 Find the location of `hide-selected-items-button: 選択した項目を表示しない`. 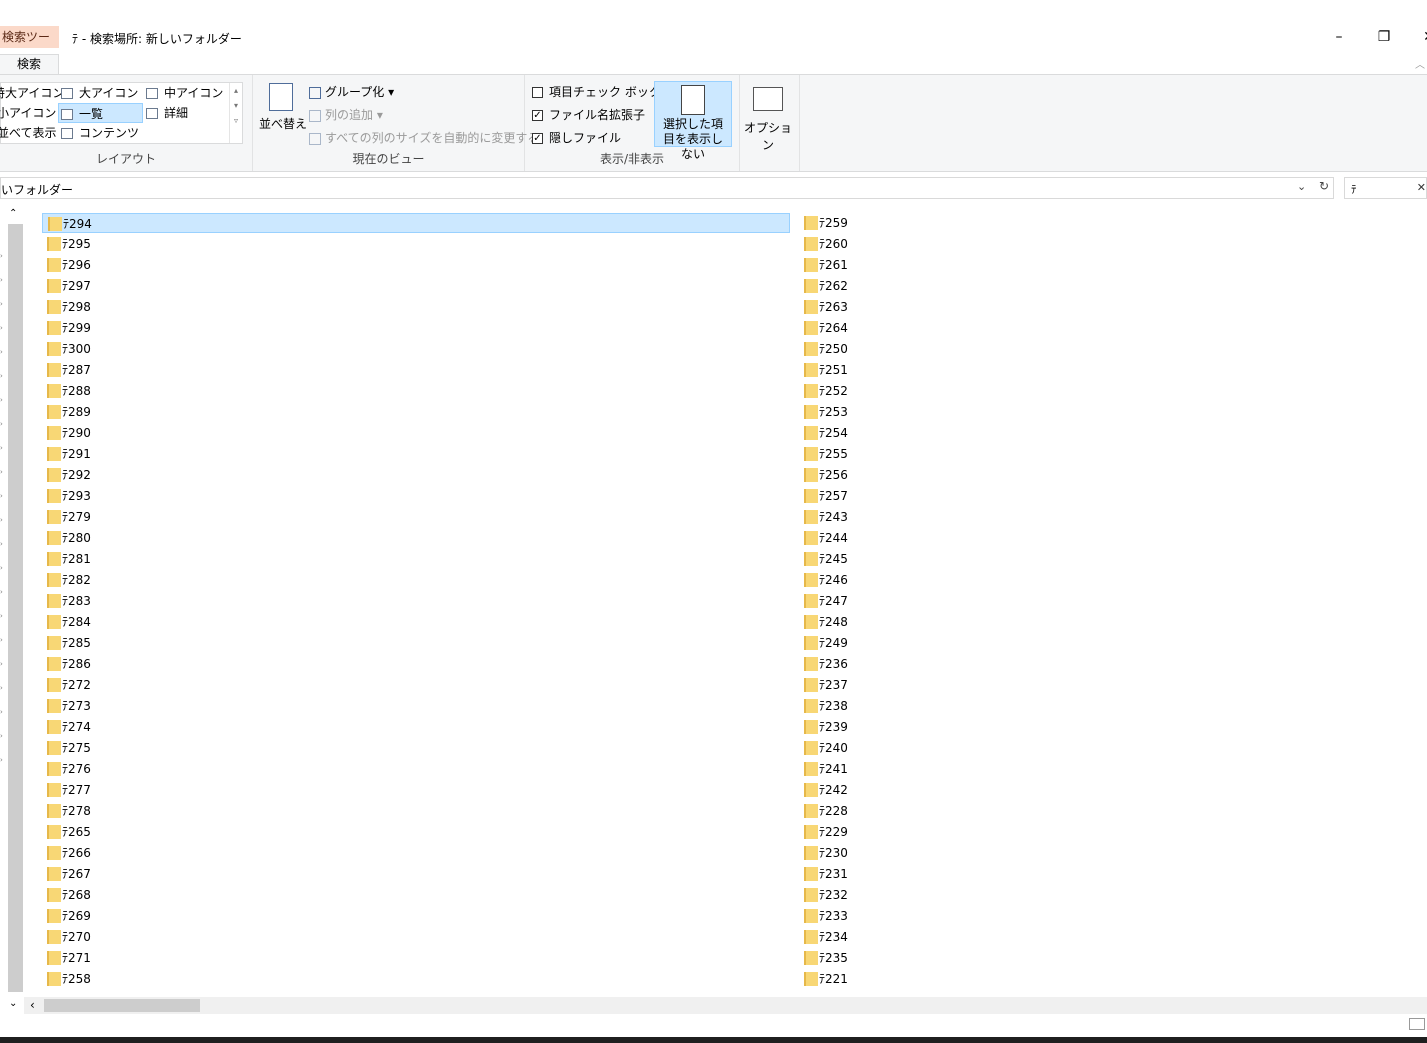

hide-selected-items-button: 選択した項目を表示しない is located at coordinates (693, 121).